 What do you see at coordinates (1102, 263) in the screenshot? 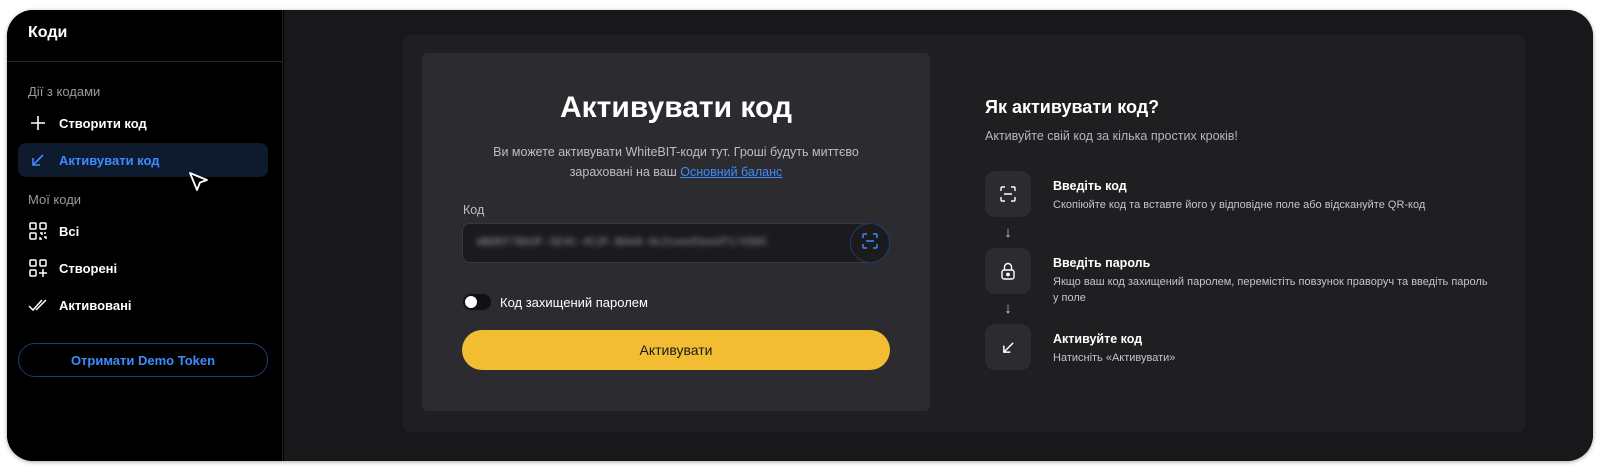
I see `step-title: Введіть пароль` at bounding box center [1102, 263].